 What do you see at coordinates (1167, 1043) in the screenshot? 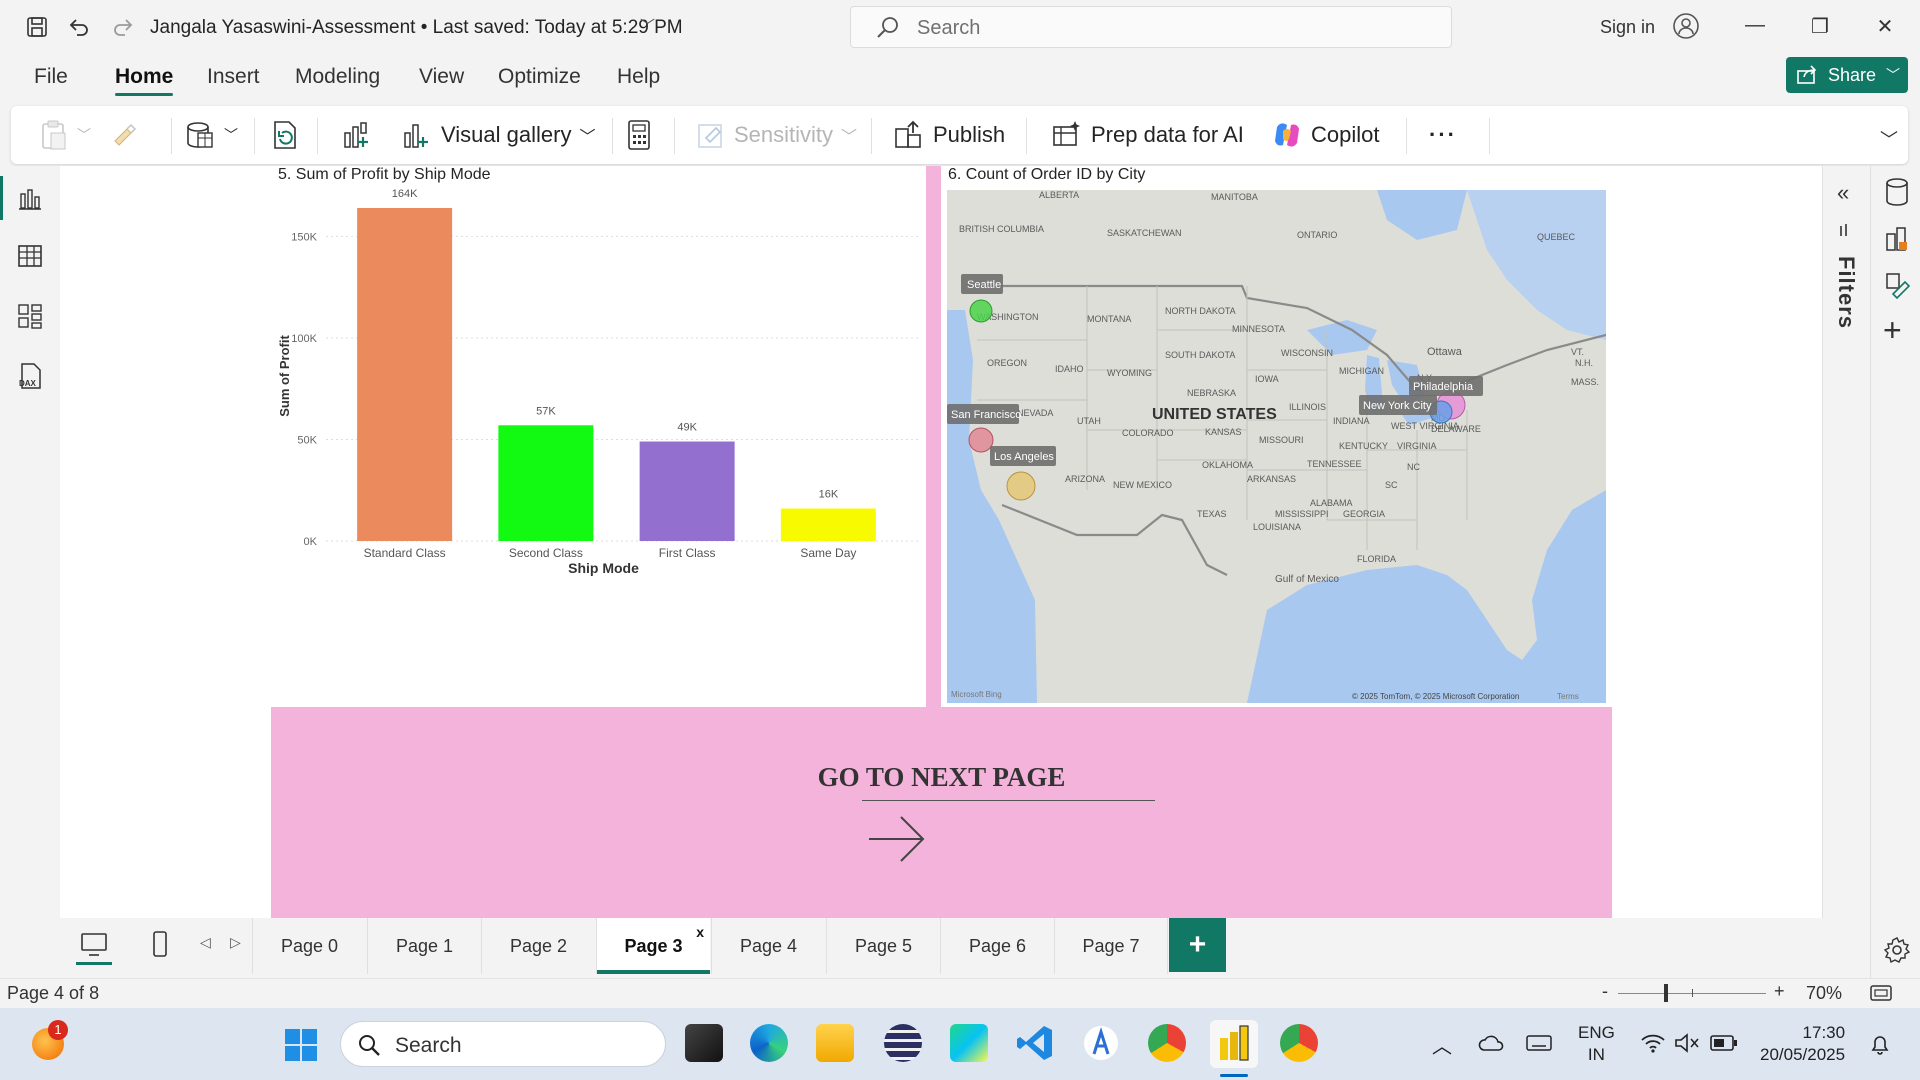
I see `chrome-icon` at bounding box center [1167, 1043].